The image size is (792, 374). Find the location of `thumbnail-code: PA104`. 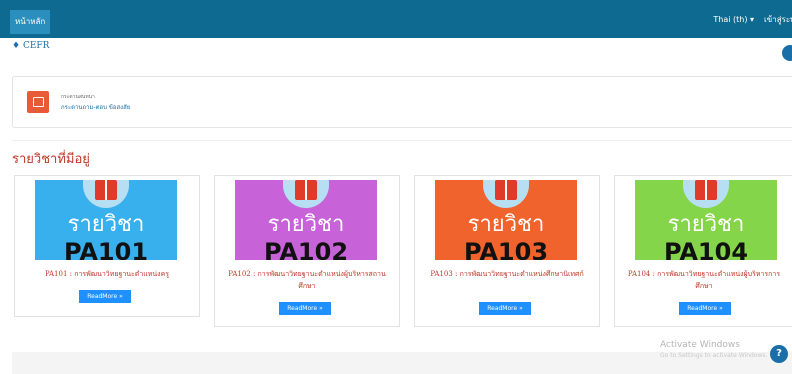

thumbnail-code: PA104 is located at coordinates (706, 249).